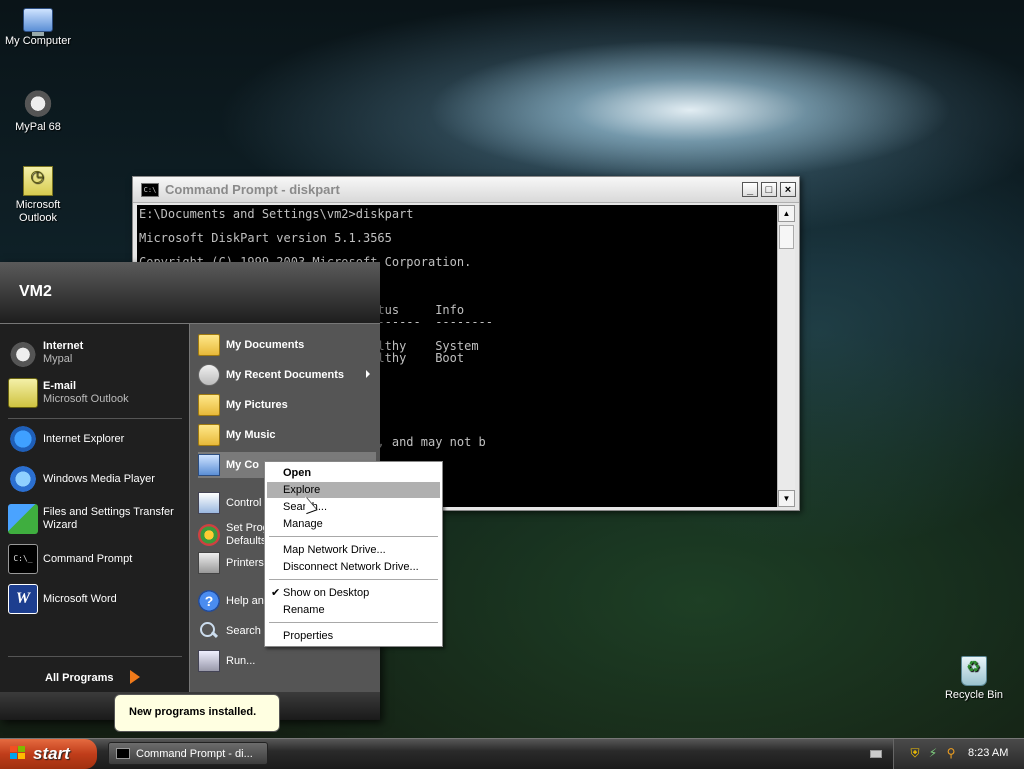  What do you see at coordinates (97, 353) in the screenshot?
I see `start-item-internet: Internet Mypal` at bounding box center [97, 353].